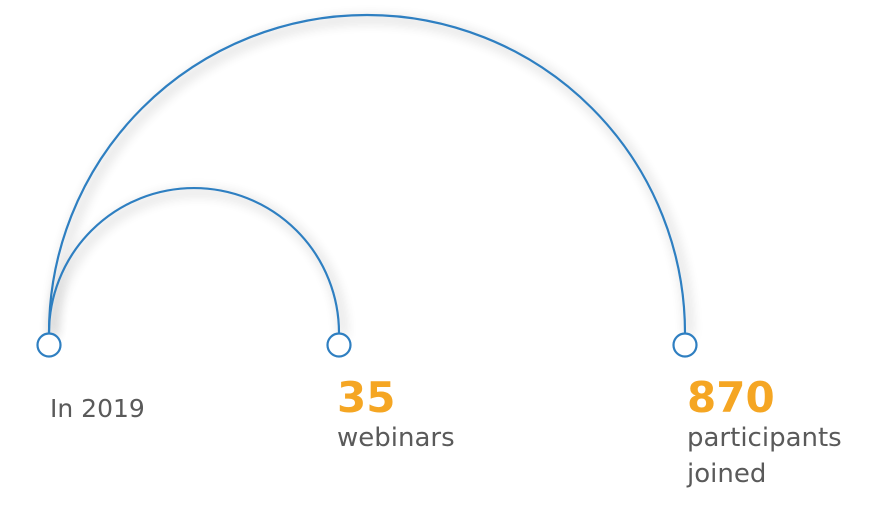  Describe the element at coordinates (764, 456) in the screenshot. I see `participants-caption: participants joined` at that location.